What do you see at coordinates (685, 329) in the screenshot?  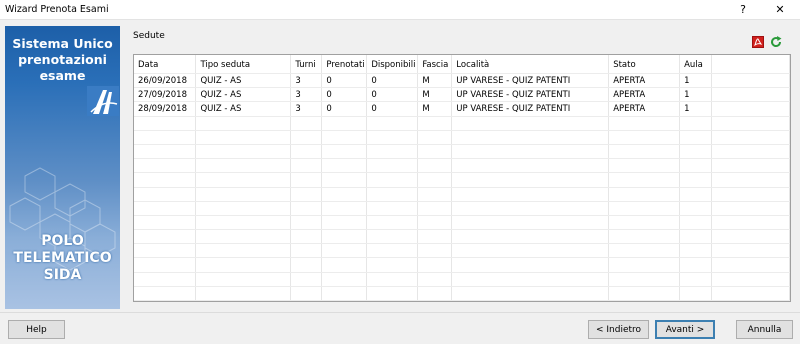 I see `next-button: Avanti >` at bounding box center [685, 329].